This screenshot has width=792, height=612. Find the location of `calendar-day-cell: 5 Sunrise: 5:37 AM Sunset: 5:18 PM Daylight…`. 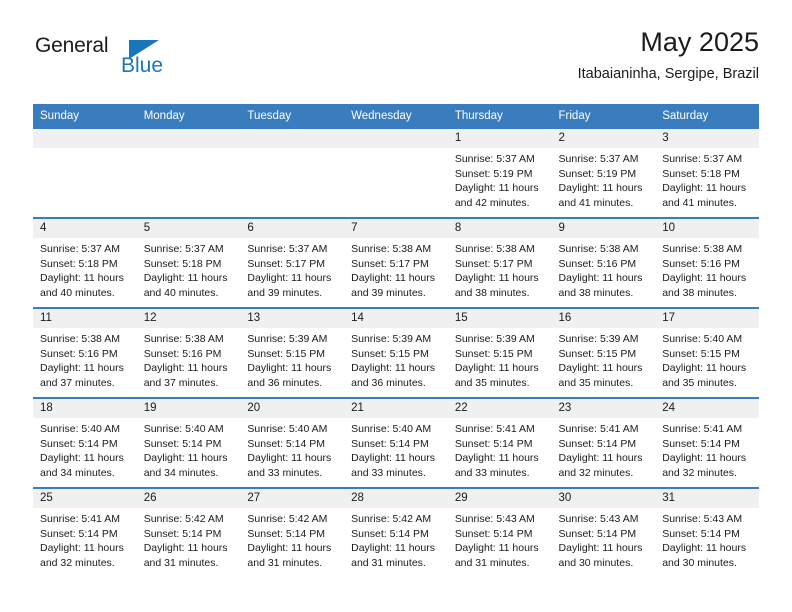

calendar-day-cell: 5 Sunrise: 5:37 AM Sunset: 5:18 PM Daylight… is located at coordinates (188, 262).